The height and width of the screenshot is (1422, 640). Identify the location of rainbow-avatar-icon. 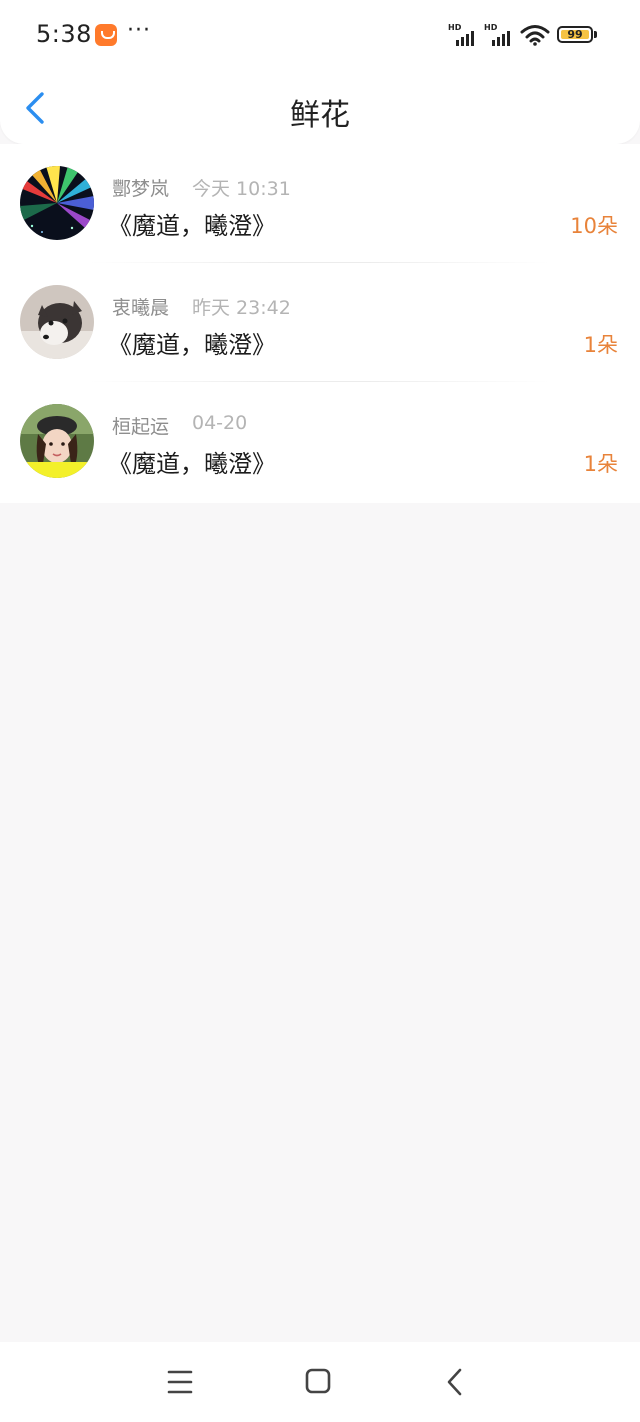
(57, 203).